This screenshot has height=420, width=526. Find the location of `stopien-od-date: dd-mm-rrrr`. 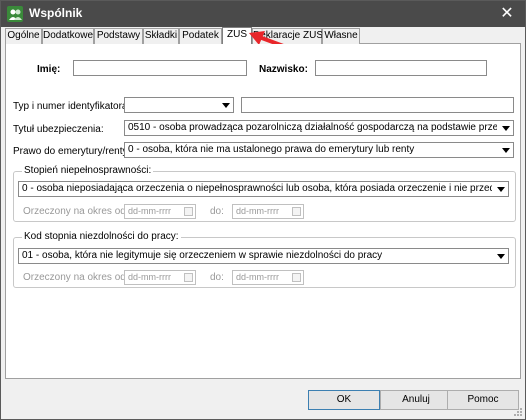

stopien-od-date: dd-mm-rrrr is located at coordinates (160, 211).